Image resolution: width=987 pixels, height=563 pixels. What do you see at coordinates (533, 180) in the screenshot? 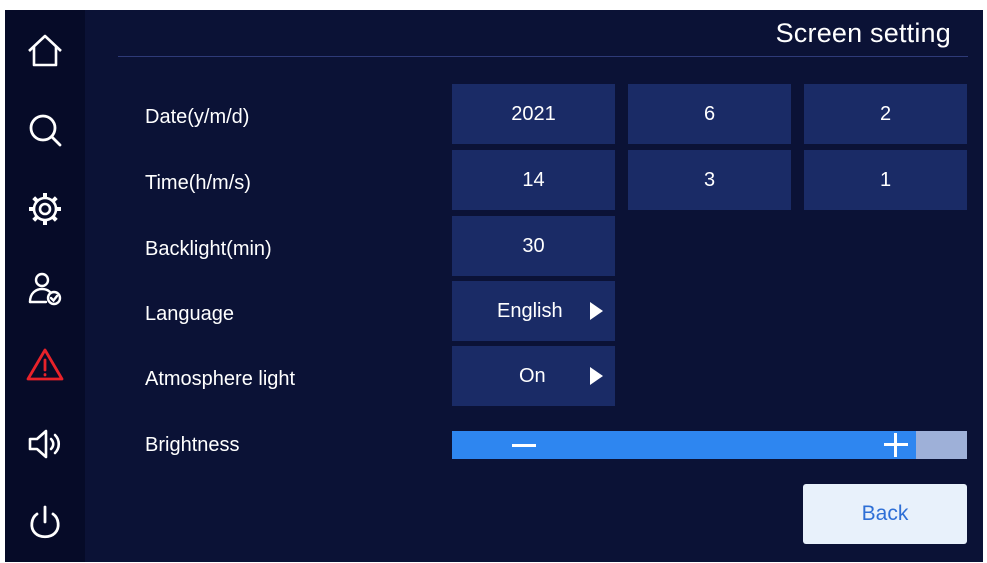
I see `time-hour-field: 14` at bounding box center [533, 180].